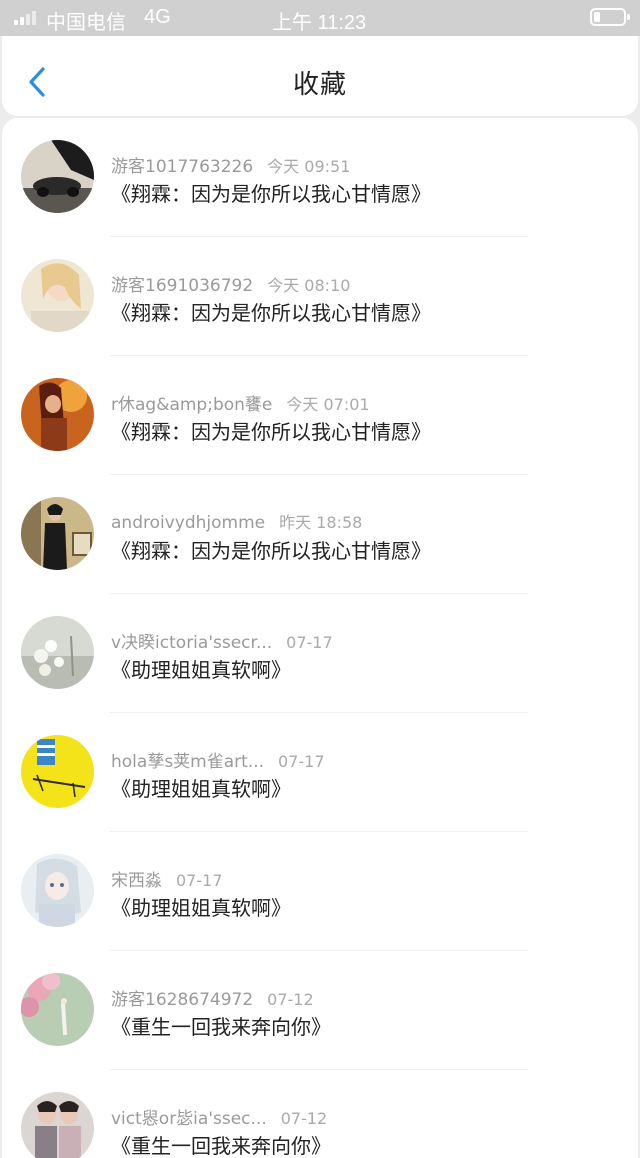 The height and width of the screenshot is (1158, 640). I want to click on item-meta: 宋西淼 07-17, so click(167, 878).